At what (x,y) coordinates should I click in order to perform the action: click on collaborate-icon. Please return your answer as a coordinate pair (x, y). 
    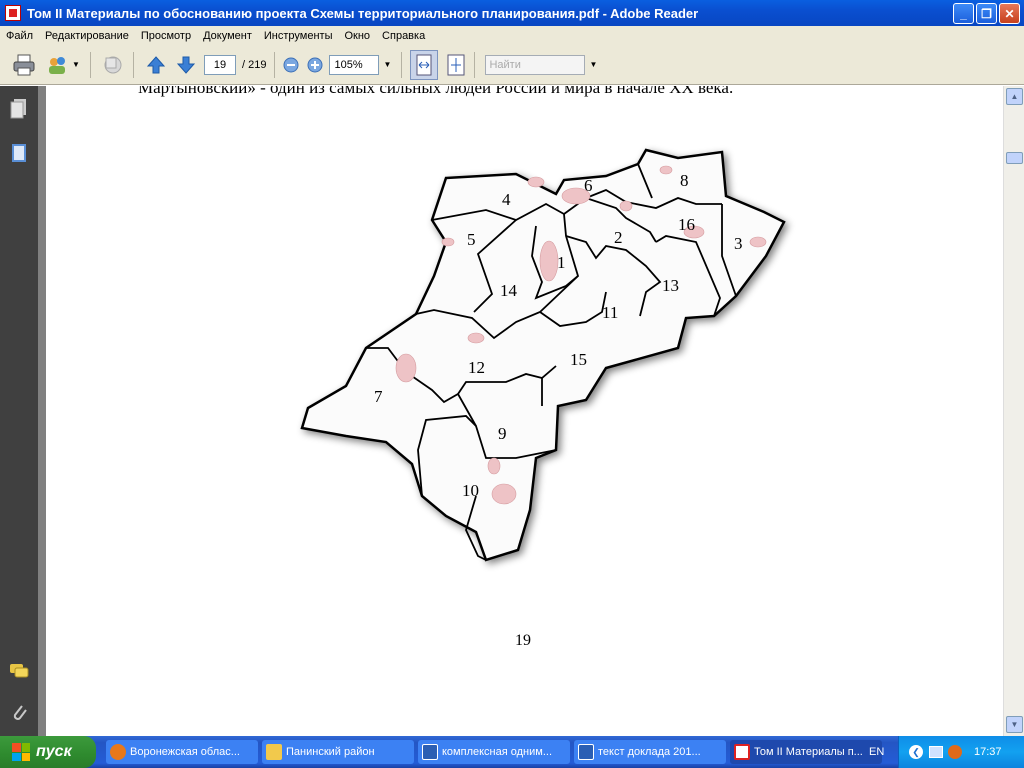
    Looking at the image, I should click on (57, 65).